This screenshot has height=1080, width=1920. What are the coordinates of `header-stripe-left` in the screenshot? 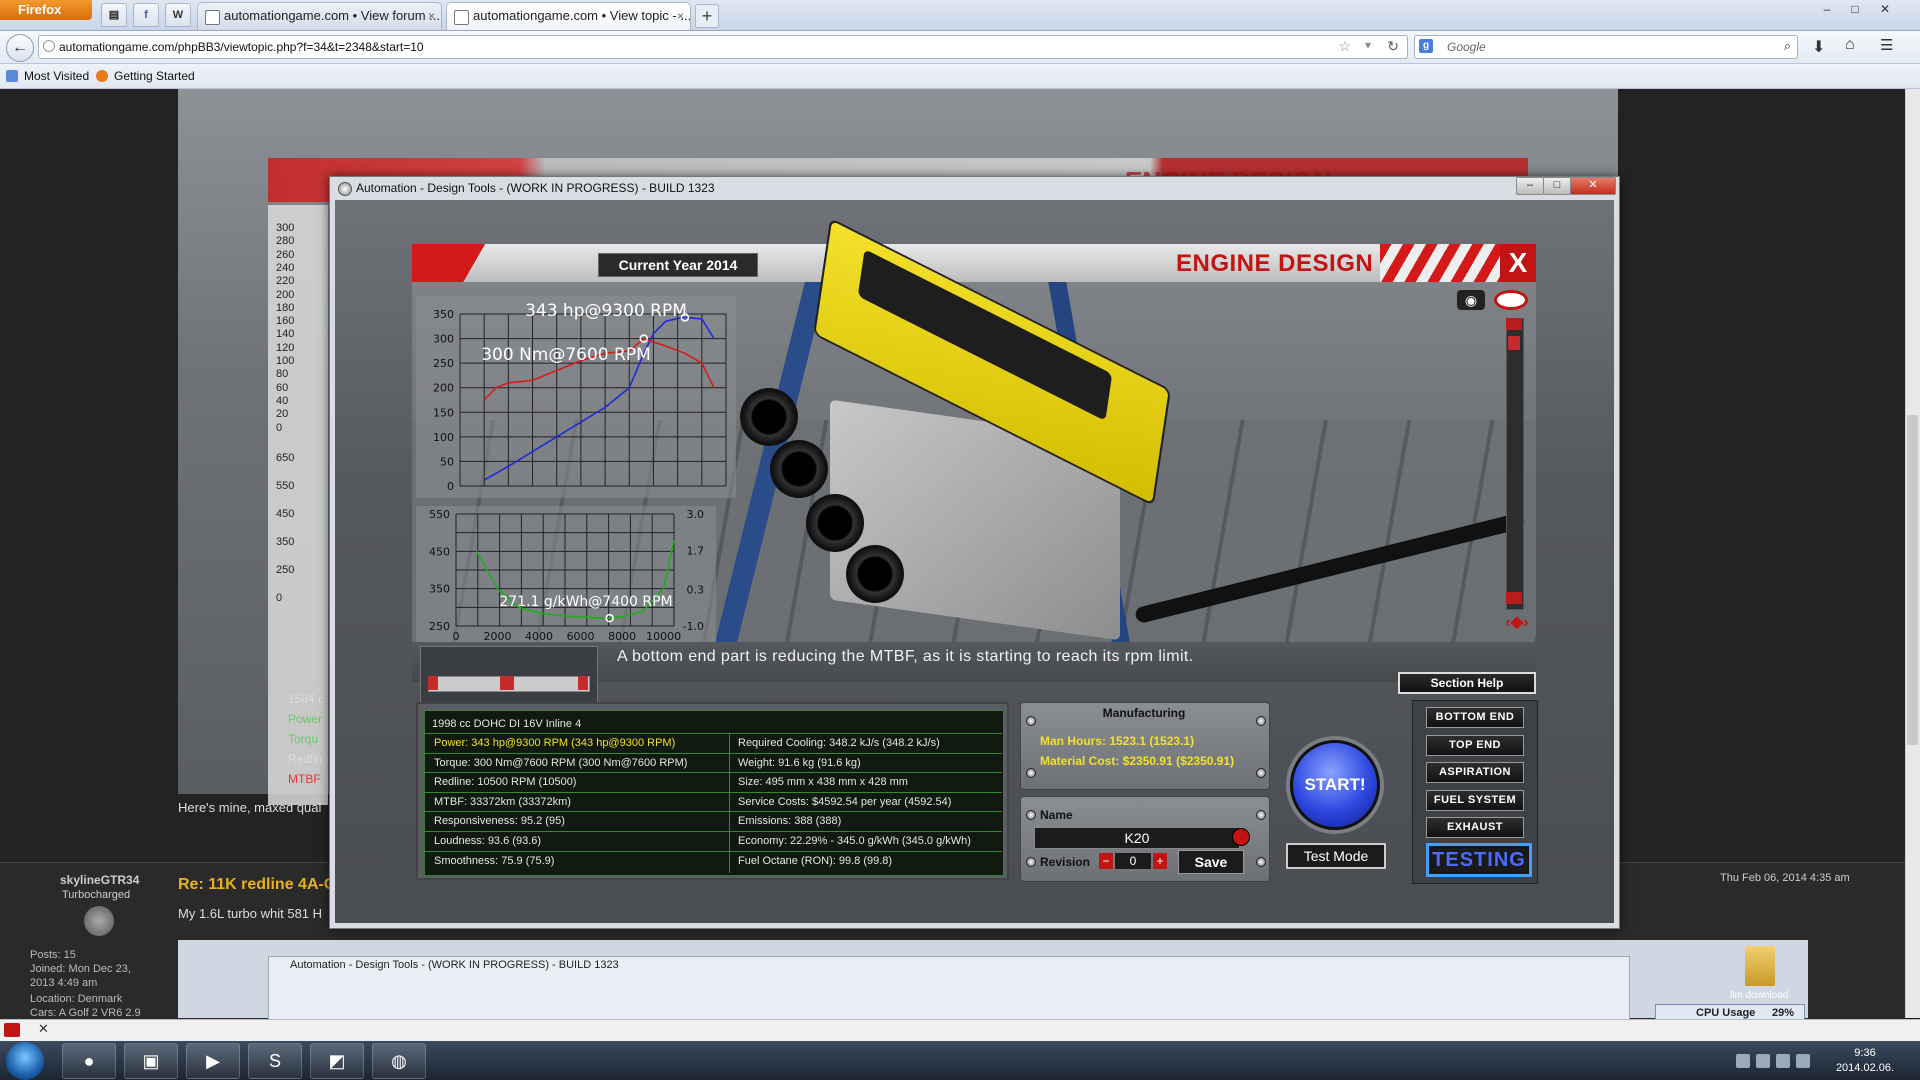 It's located at (462, 263).